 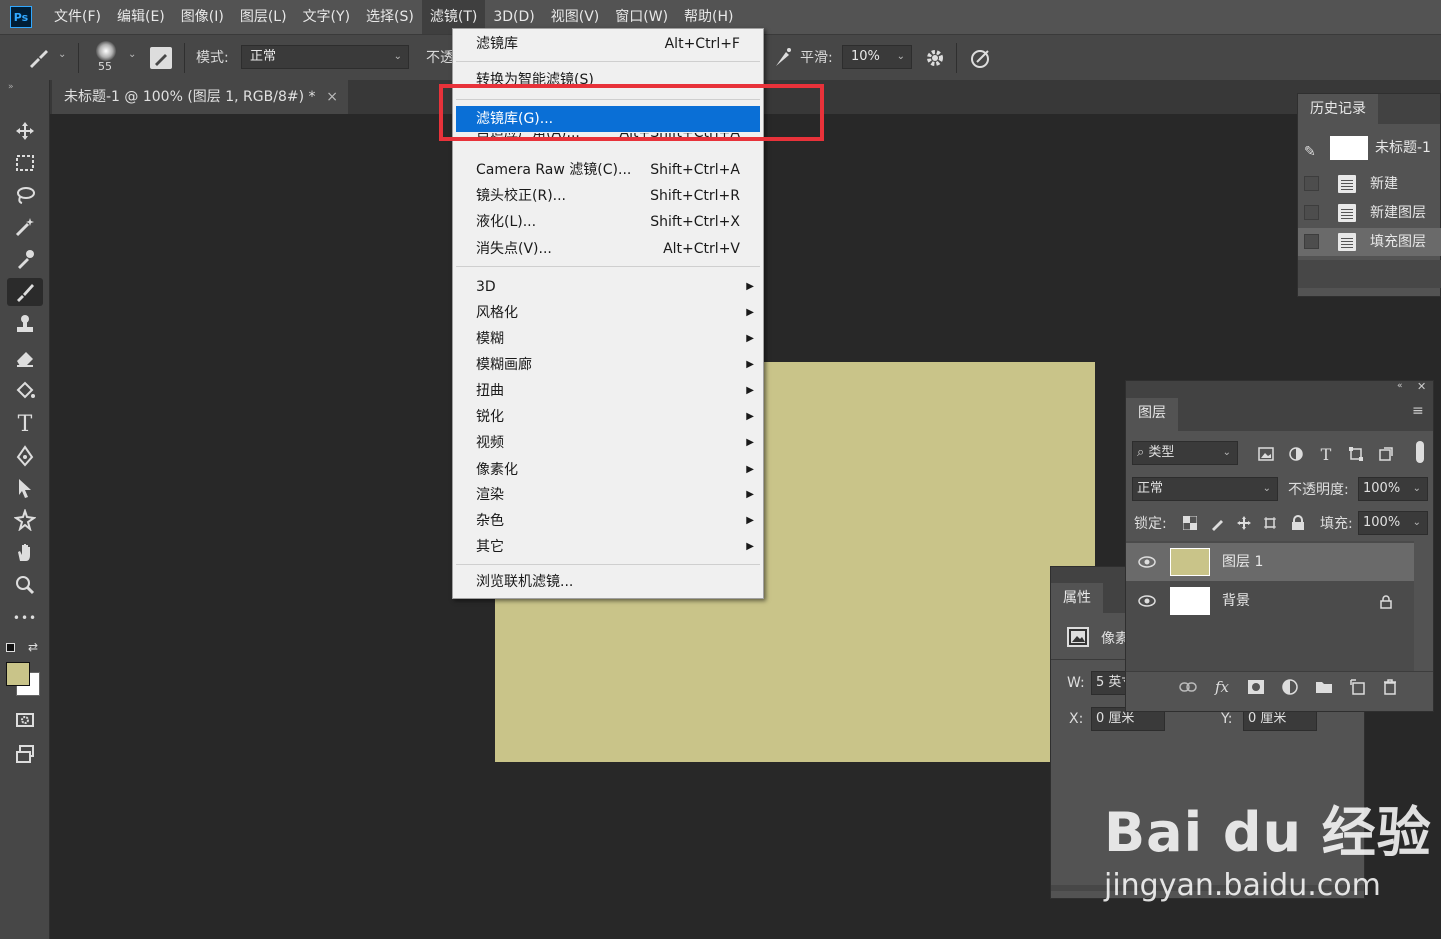 What do you see at coordinates (1421, 386) in the screenshot?
I see `close-icon: ✕` at bounding box center [1421, 386].